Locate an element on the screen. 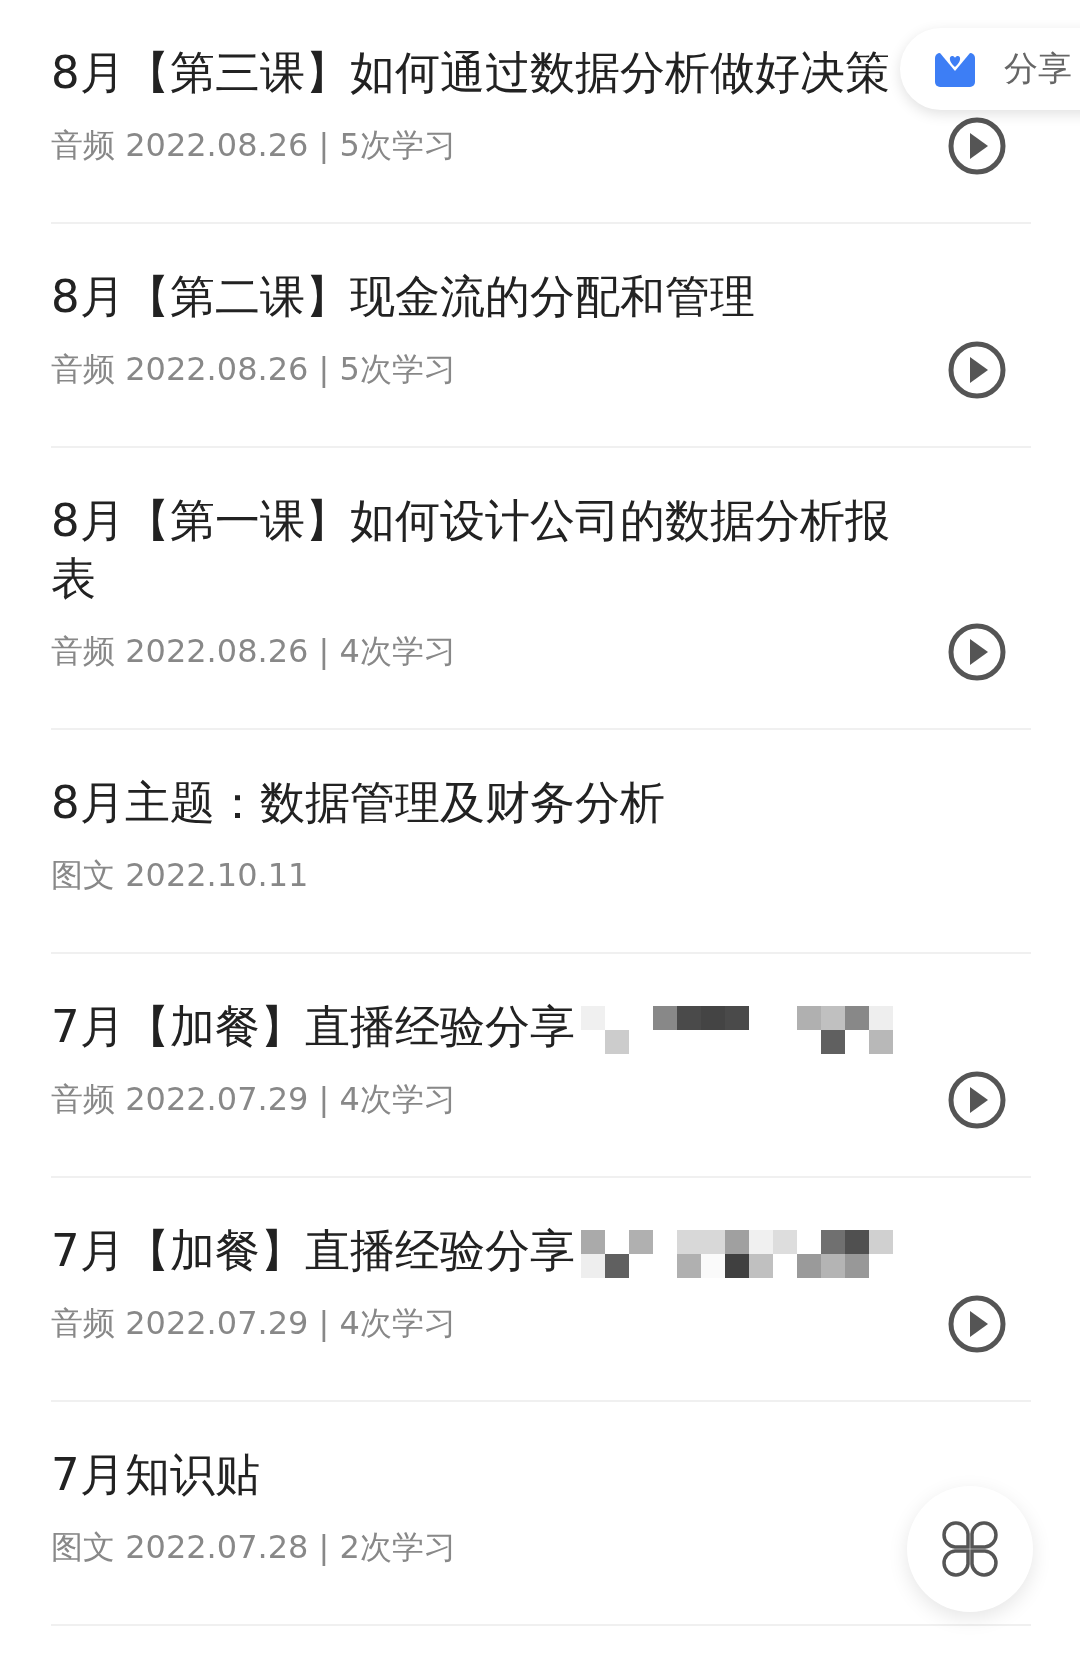 This screenshot has height=1667, width=1080. lesson-title: 8月【第二课】现金流的分配和管理 is located at coordinates (403, 297).